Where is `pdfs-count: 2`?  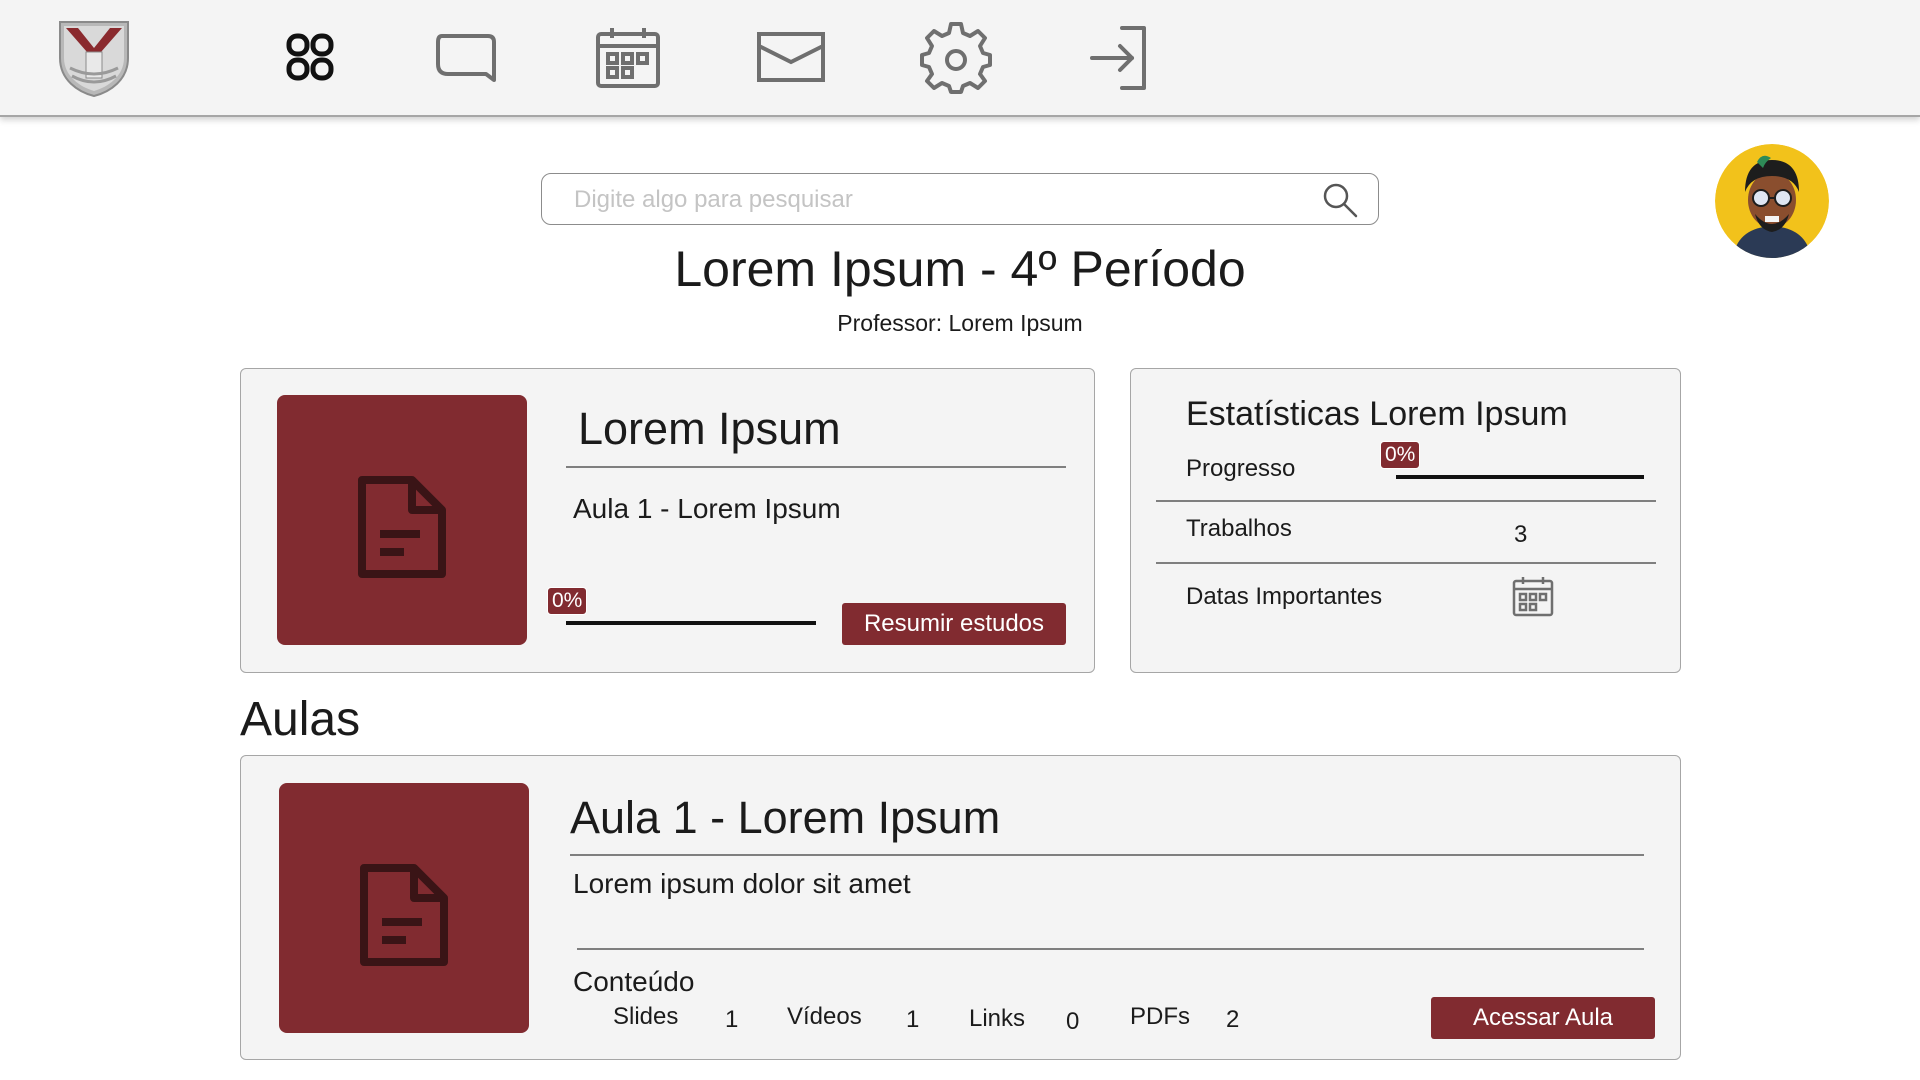
pdfs-count: 2 is located at coordinates (1233, 1019).